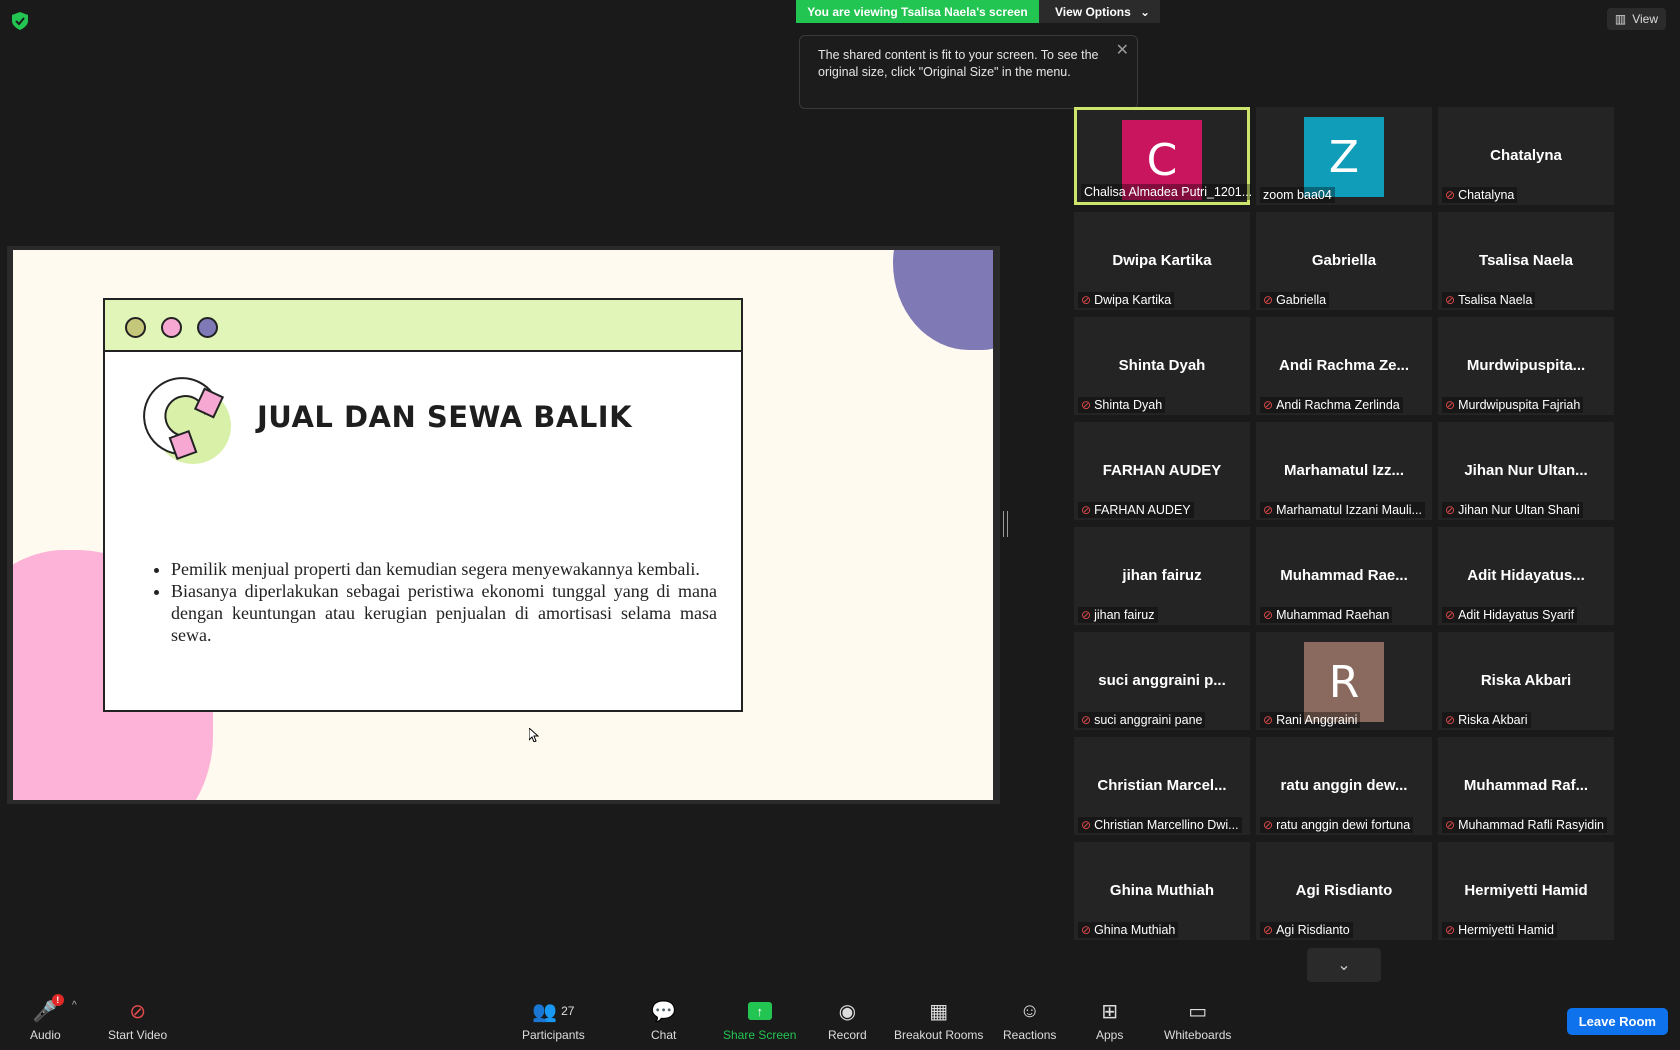 The height and width of the screenshot is (1050, 1680). Describe the element at coordinates (1005, 524) in the screenshot. I see `splitter-handle` at that location.